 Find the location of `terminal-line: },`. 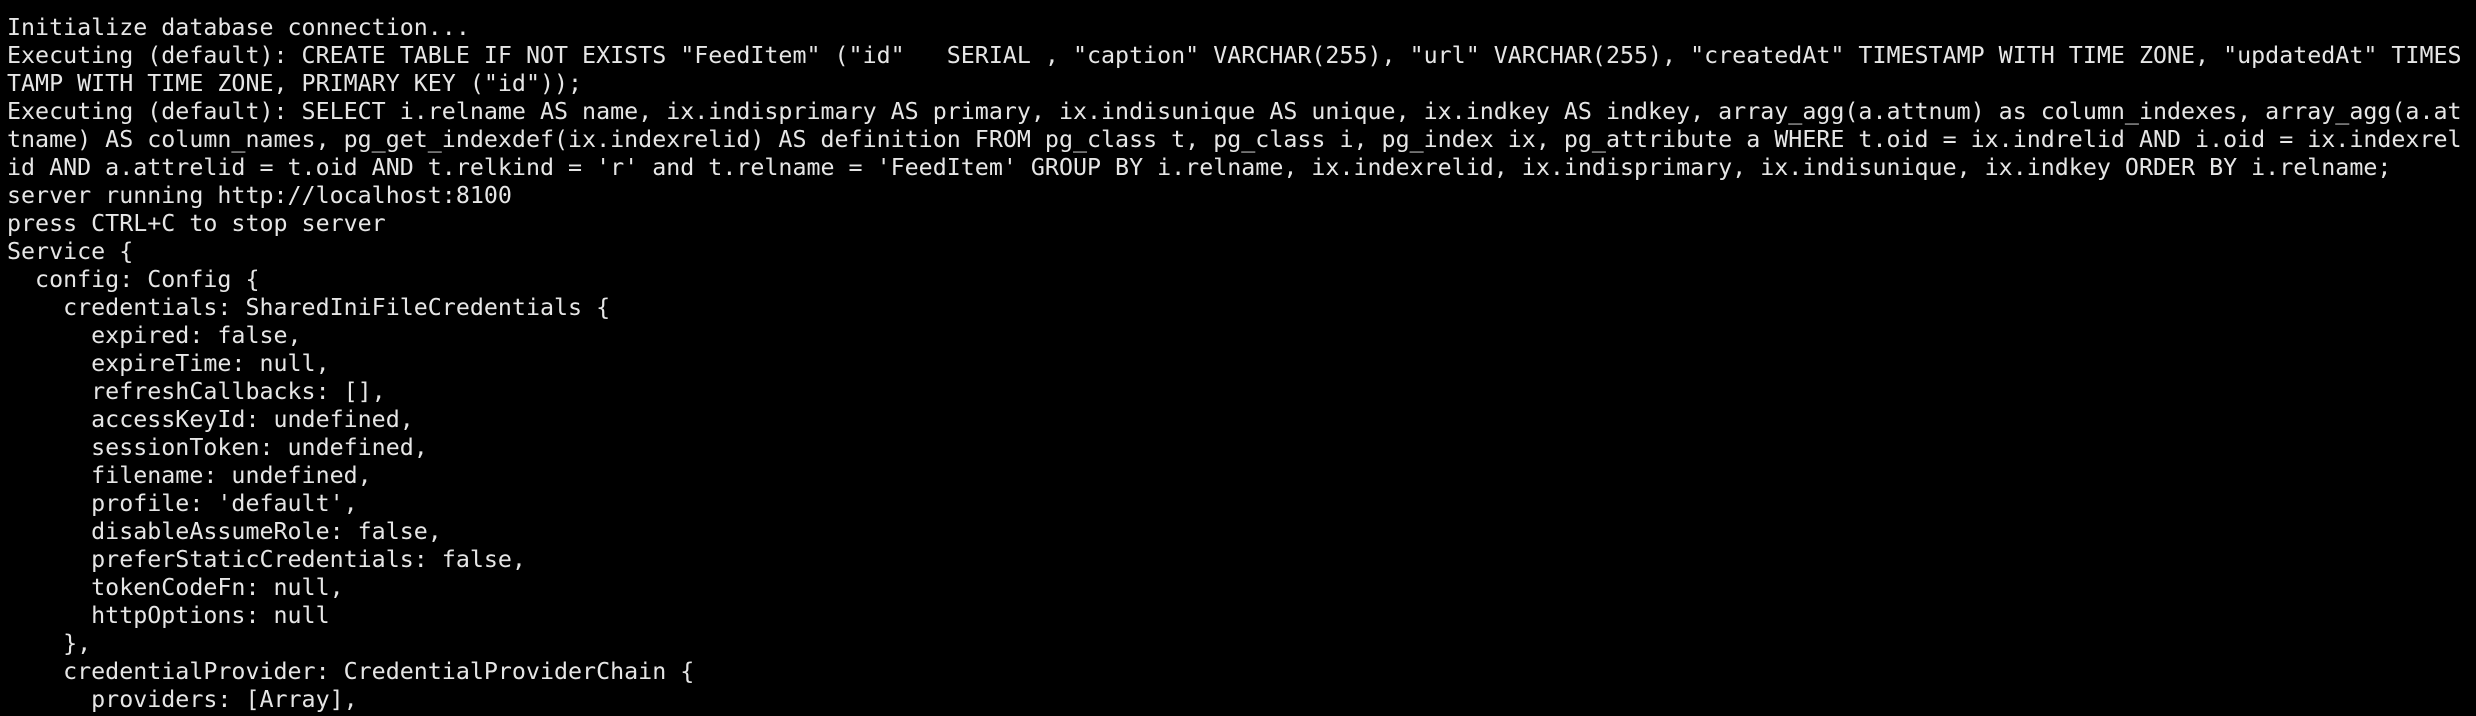

terminal-line: }, is located at coordinates (49, 643).